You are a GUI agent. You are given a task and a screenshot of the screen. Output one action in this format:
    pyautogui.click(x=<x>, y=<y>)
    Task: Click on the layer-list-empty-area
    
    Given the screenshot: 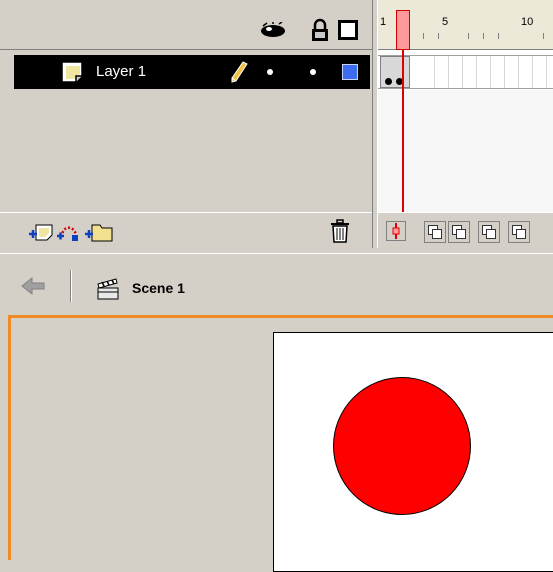 What is the action you would take?
    pyautogui.click(x=192, y=150)
    